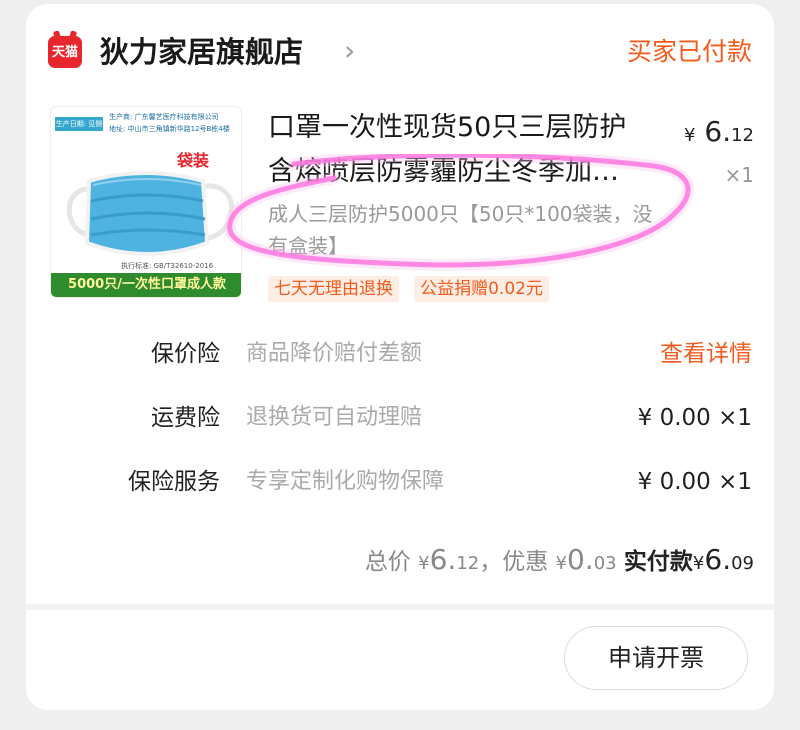  What do you see at coordinates (481, 289) in the screenshot?
I see `tag-charity-donation: 公益捐赠0.02元` at bounding box center [481, 289].